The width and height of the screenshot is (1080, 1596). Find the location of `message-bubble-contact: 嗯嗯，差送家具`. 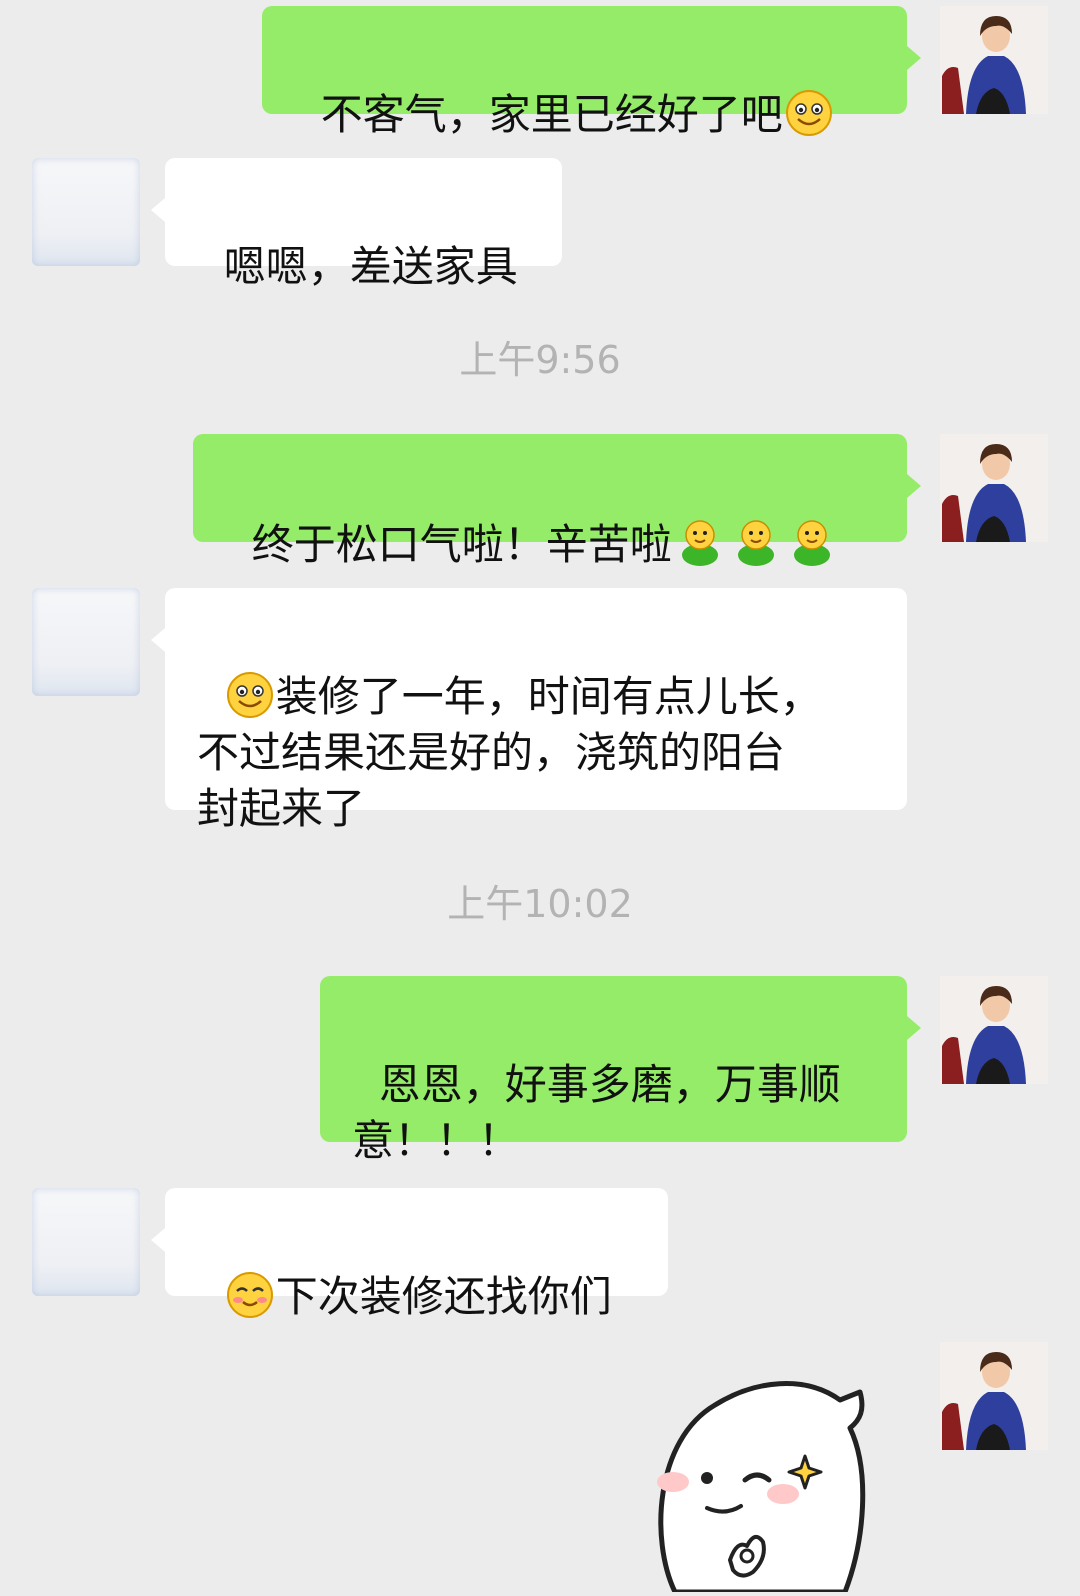

message-bubble-contact: 嗯嗯，差送家具 is located at coordinates (356, 224).